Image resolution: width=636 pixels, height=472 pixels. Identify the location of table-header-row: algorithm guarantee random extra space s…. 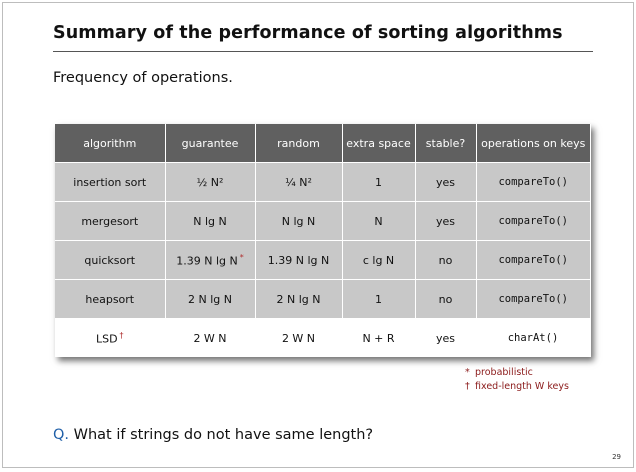
(322, 143).